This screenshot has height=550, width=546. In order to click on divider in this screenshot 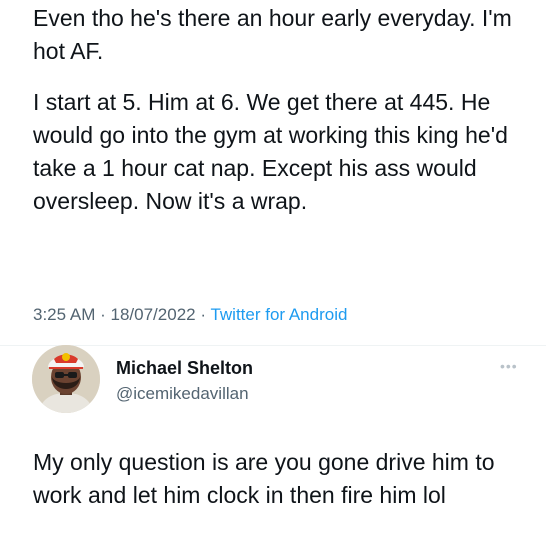, I will do `click(273, 345)`.